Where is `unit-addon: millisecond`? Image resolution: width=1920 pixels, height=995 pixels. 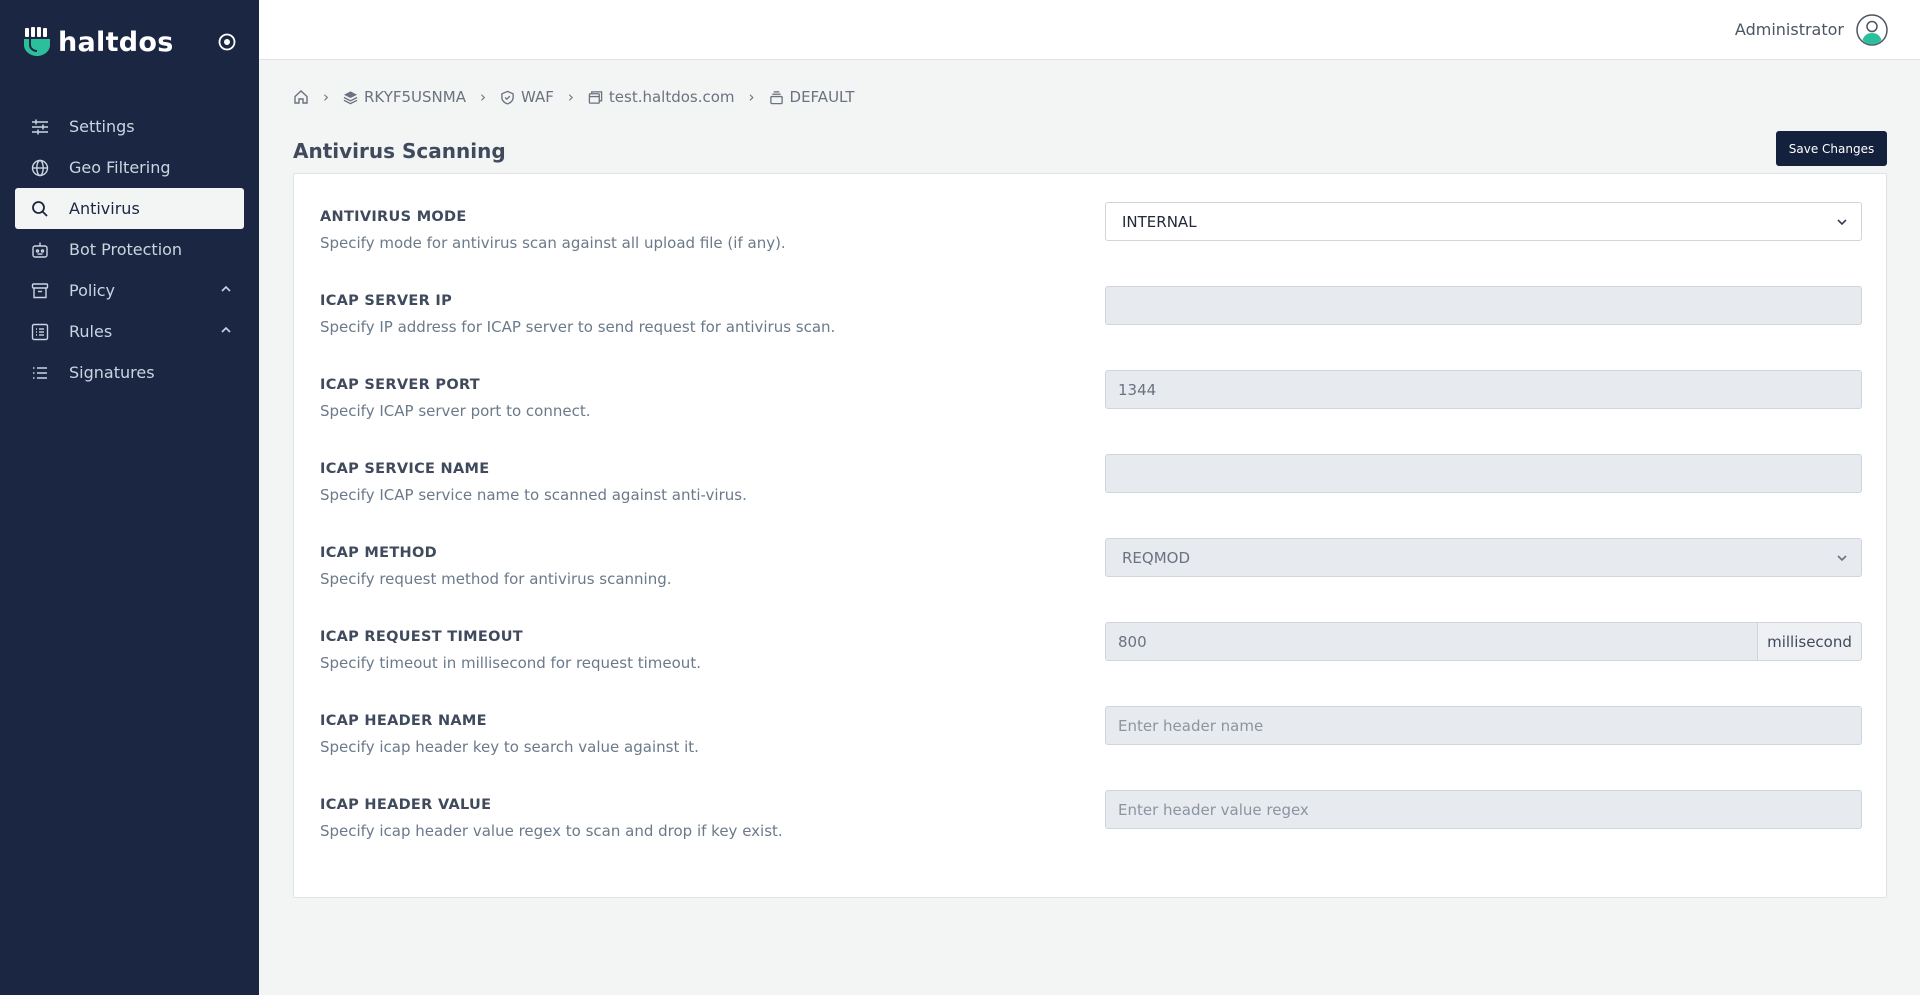
unit-addon: millisecond is located at coordinates (1809, 641).